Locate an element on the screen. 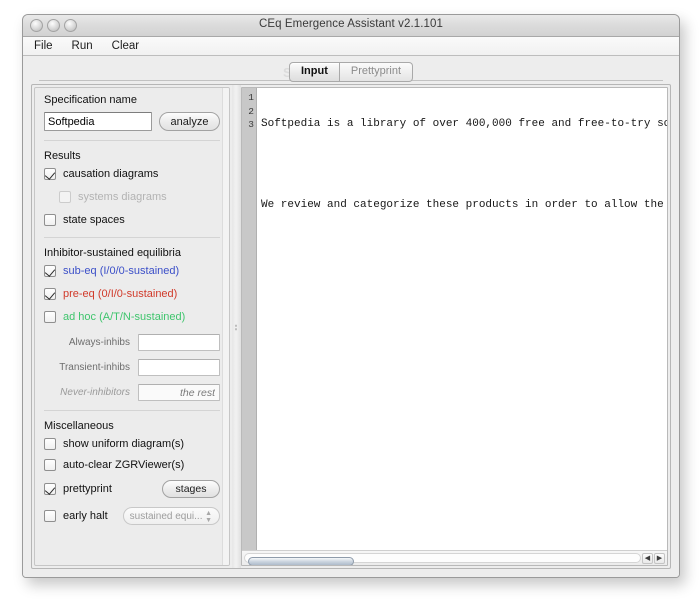  checkbox-state-spaces-label: state spaces is located at coordinates (94, 220).